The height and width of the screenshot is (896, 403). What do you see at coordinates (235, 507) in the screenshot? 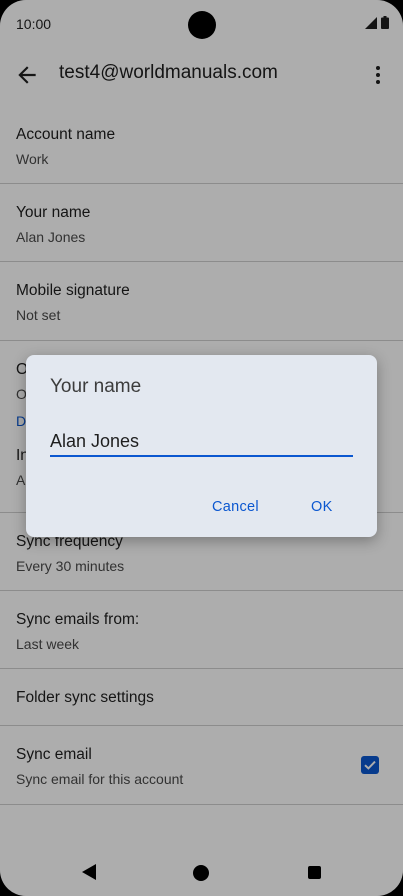
I see `cancel-button: Cancel` at bounding box center [235, 507].